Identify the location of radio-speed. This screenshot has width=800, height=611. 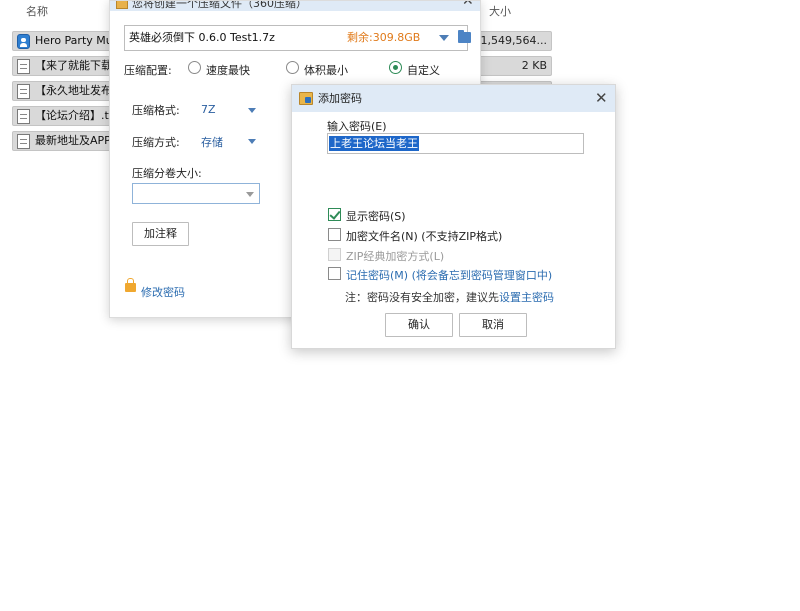
(194, 67).